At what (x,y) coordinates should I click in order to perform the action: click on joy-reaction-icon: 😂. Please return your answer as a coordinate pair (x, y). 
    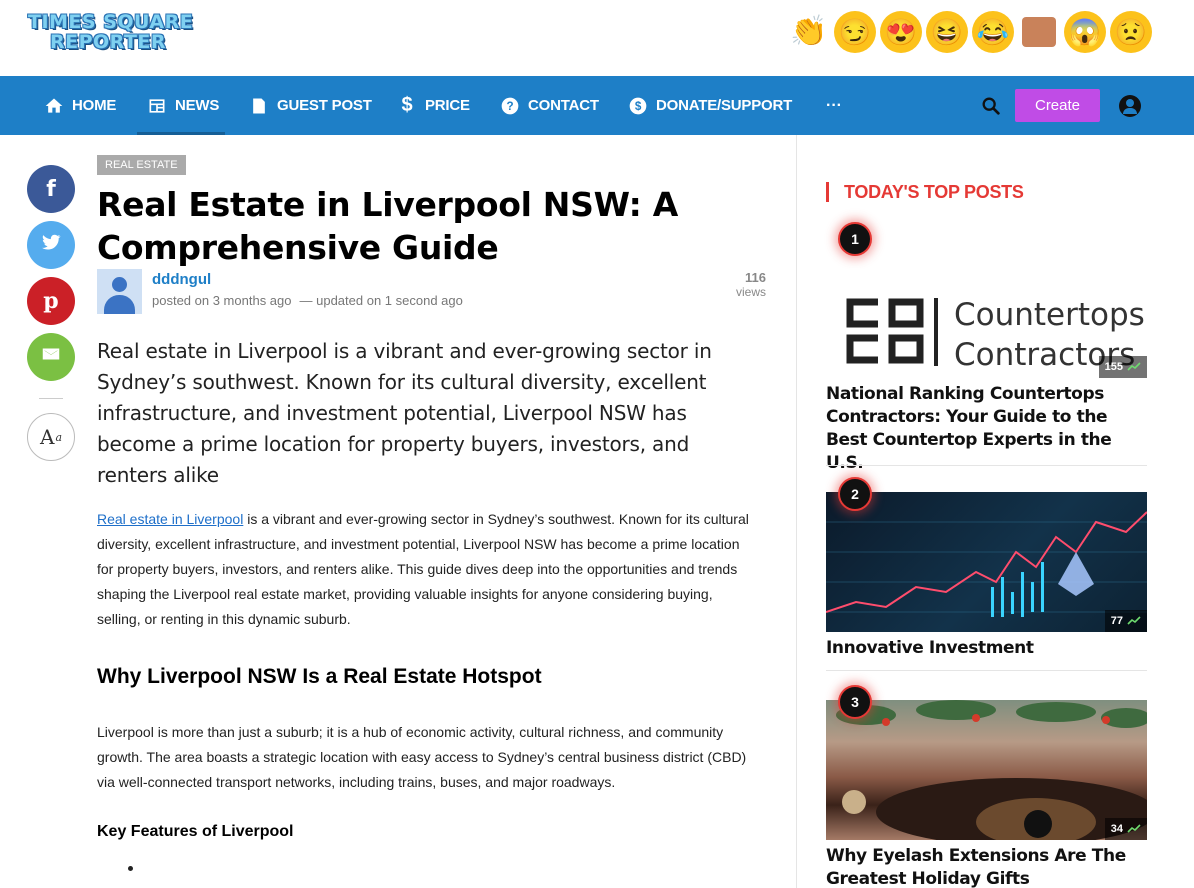
    Looking at the image, I should click on (993, 32).